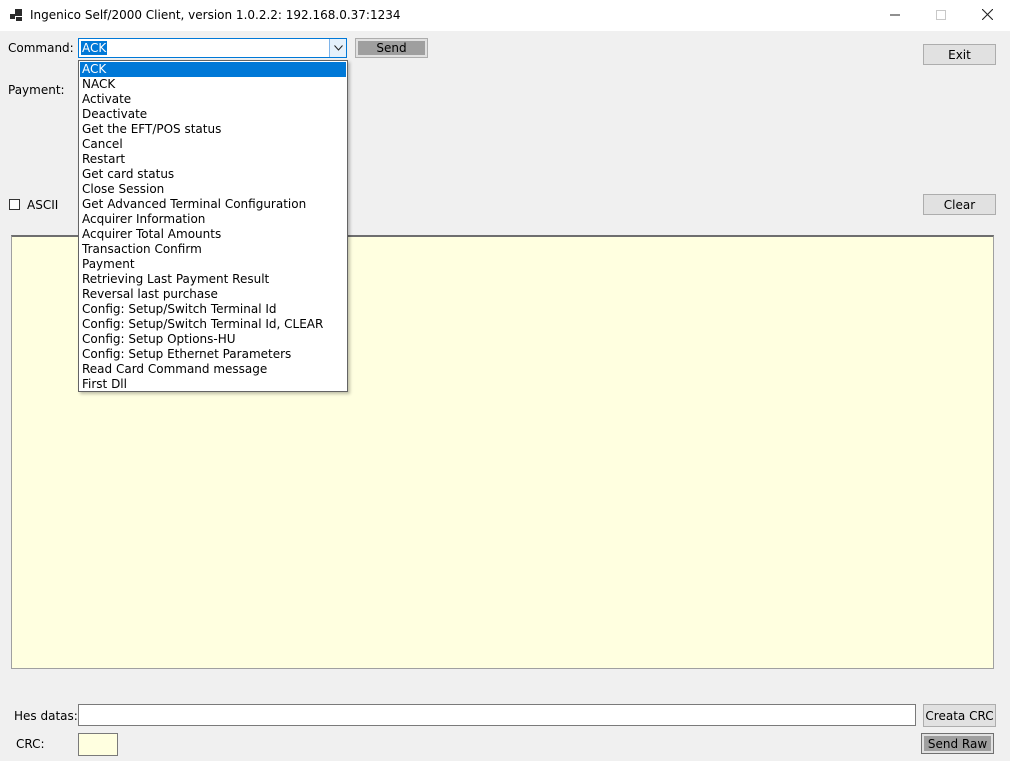 This screenshot has height=761, width=1010. Describe the element at coordinates (213, 144) in the screenshot. I see `dropdown-option: Cancel` at that location.